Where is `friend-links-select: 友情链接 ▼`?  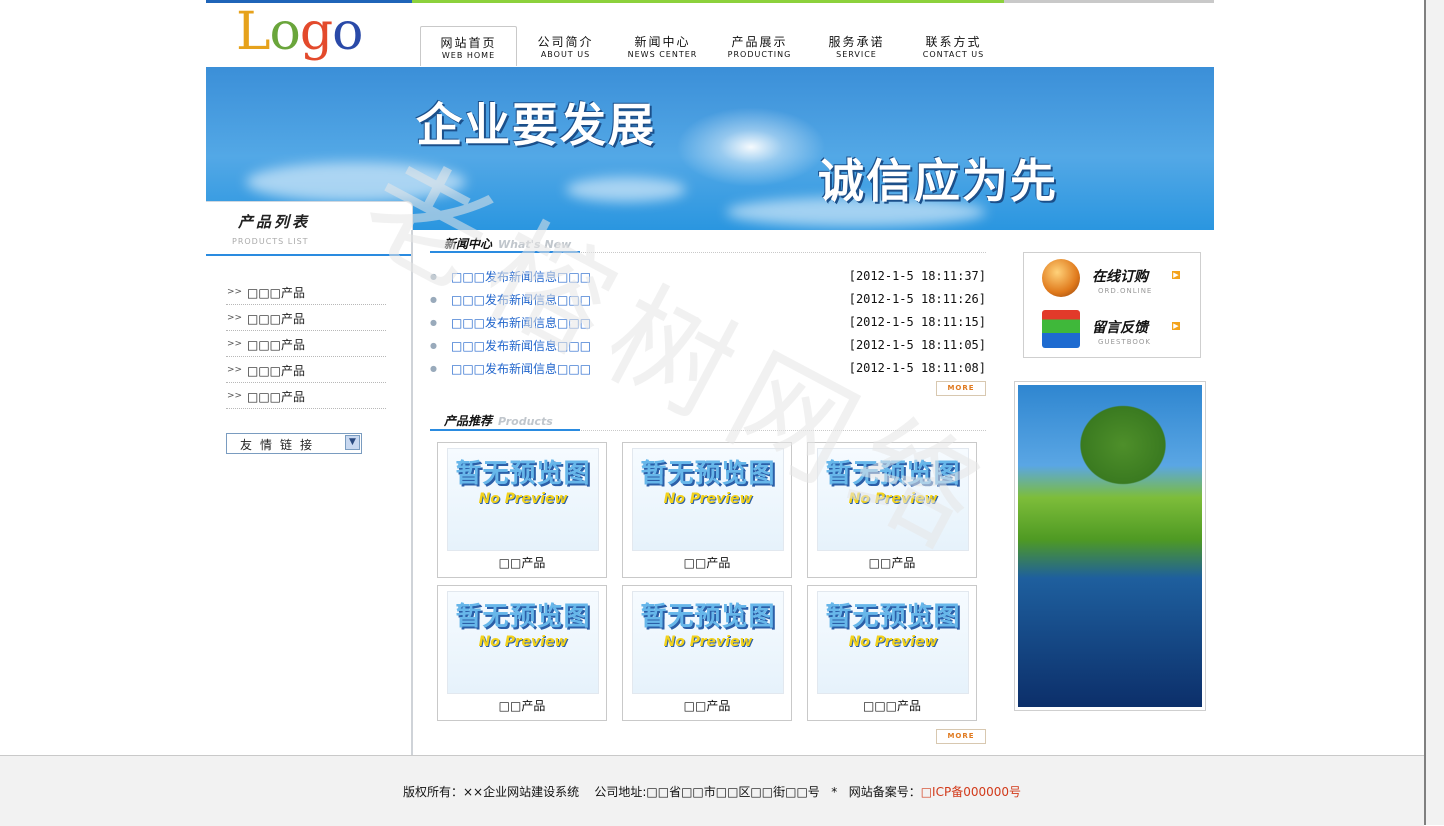 friend-links-select: 友情链接 ▼ is located at coordinates (294, 443).